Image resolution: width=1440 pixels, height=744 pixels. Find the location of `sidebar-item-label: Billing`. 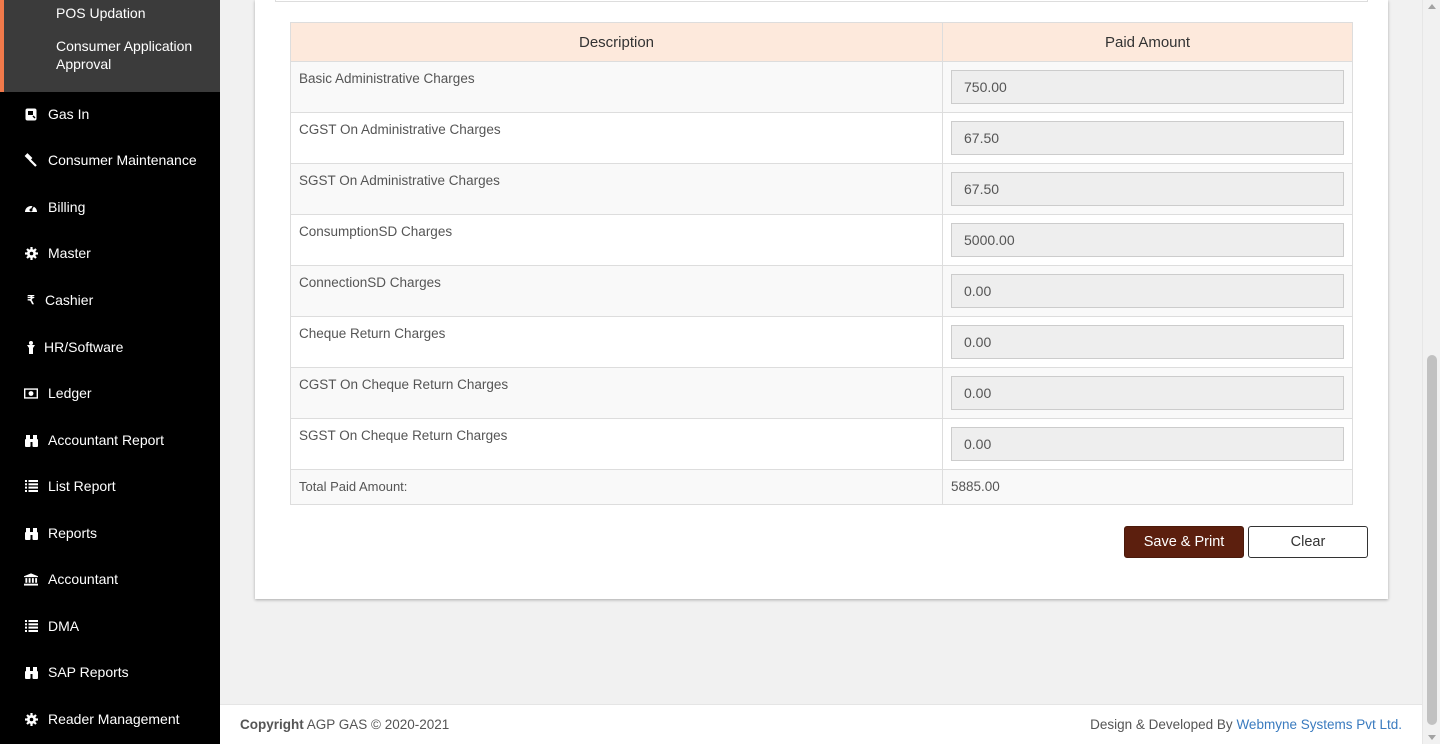

sidebar-item-label: Billing is located at coordinates (67, 207).